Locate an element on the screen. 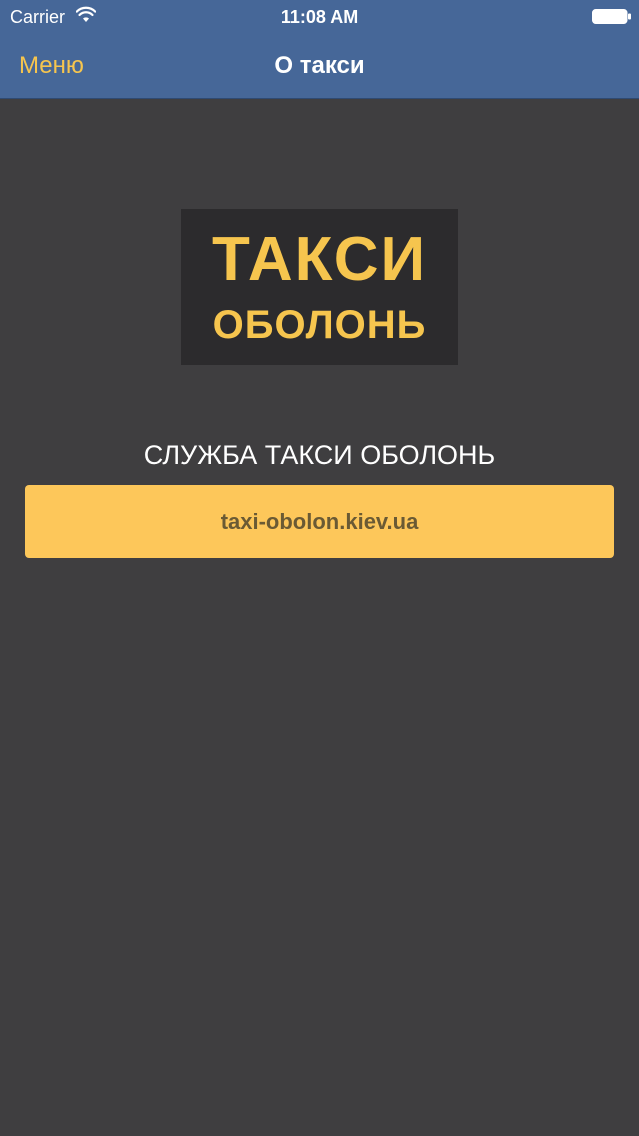 This screenshot has width=639, height=1136. page-title: О такси is located at coordinates (319, 65).